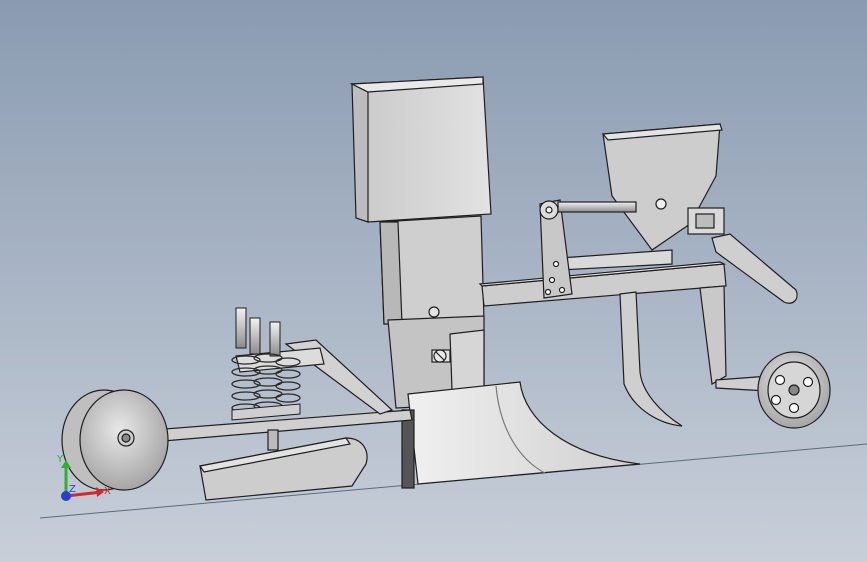  I want to click on rear-tines, so click(673, 356).